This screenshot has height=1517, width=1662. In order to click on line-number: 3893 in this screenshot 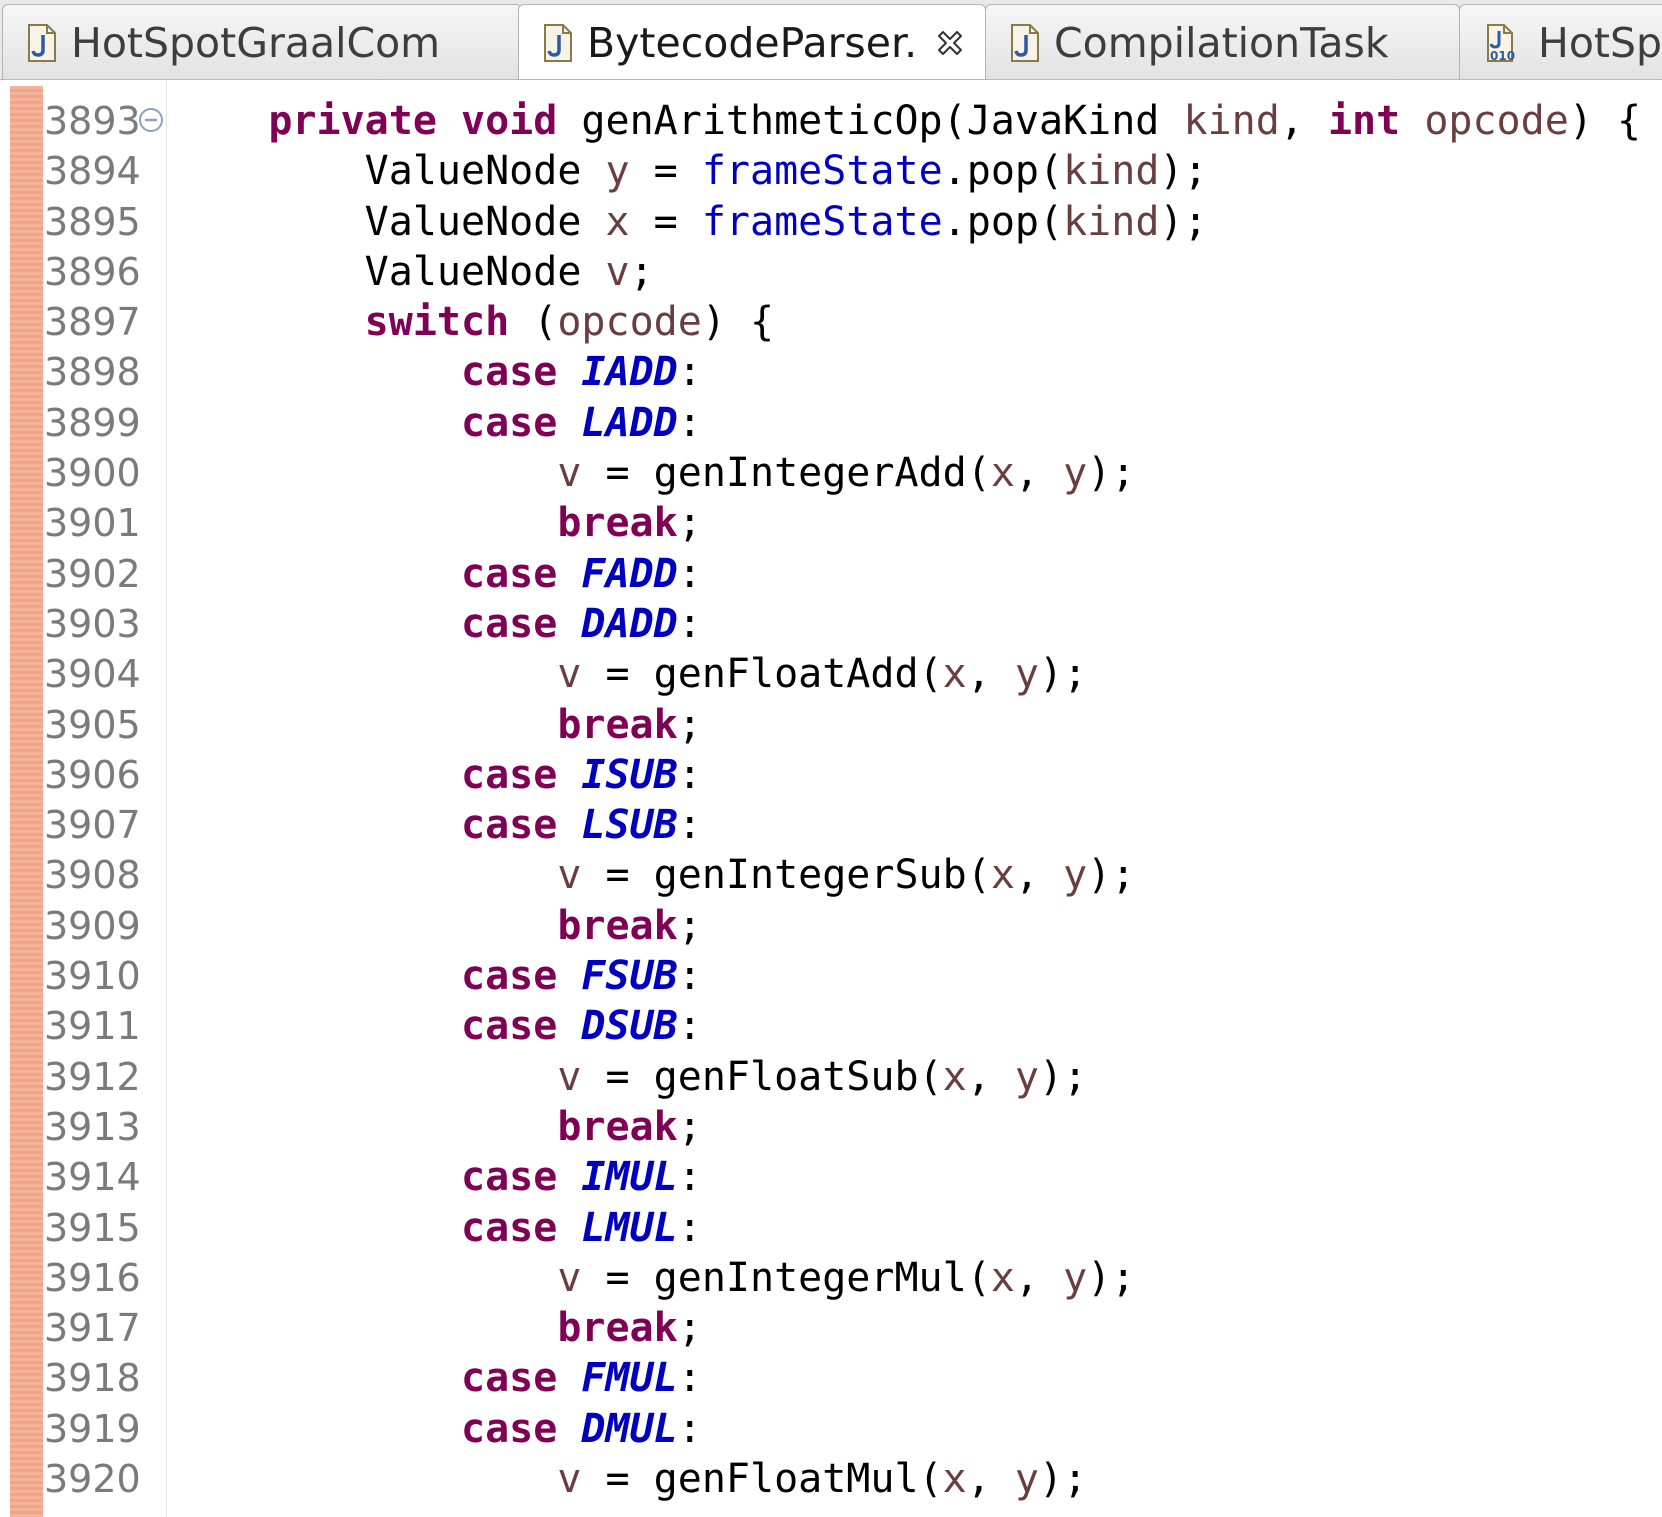, I will do `click(92, 121)`.